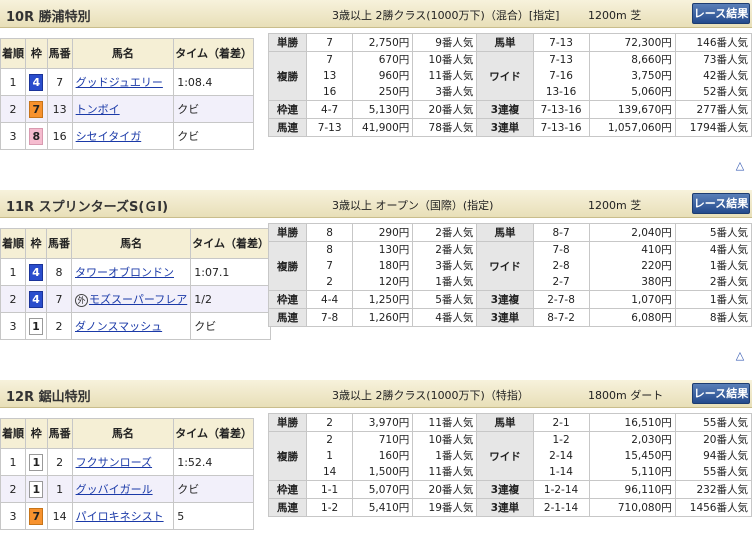 The height and width of the screenshot is (536, 752). Describe the element at coordinates (626, 395) in the screenshot. I see `race-distance: 1800m ダート` at that location.